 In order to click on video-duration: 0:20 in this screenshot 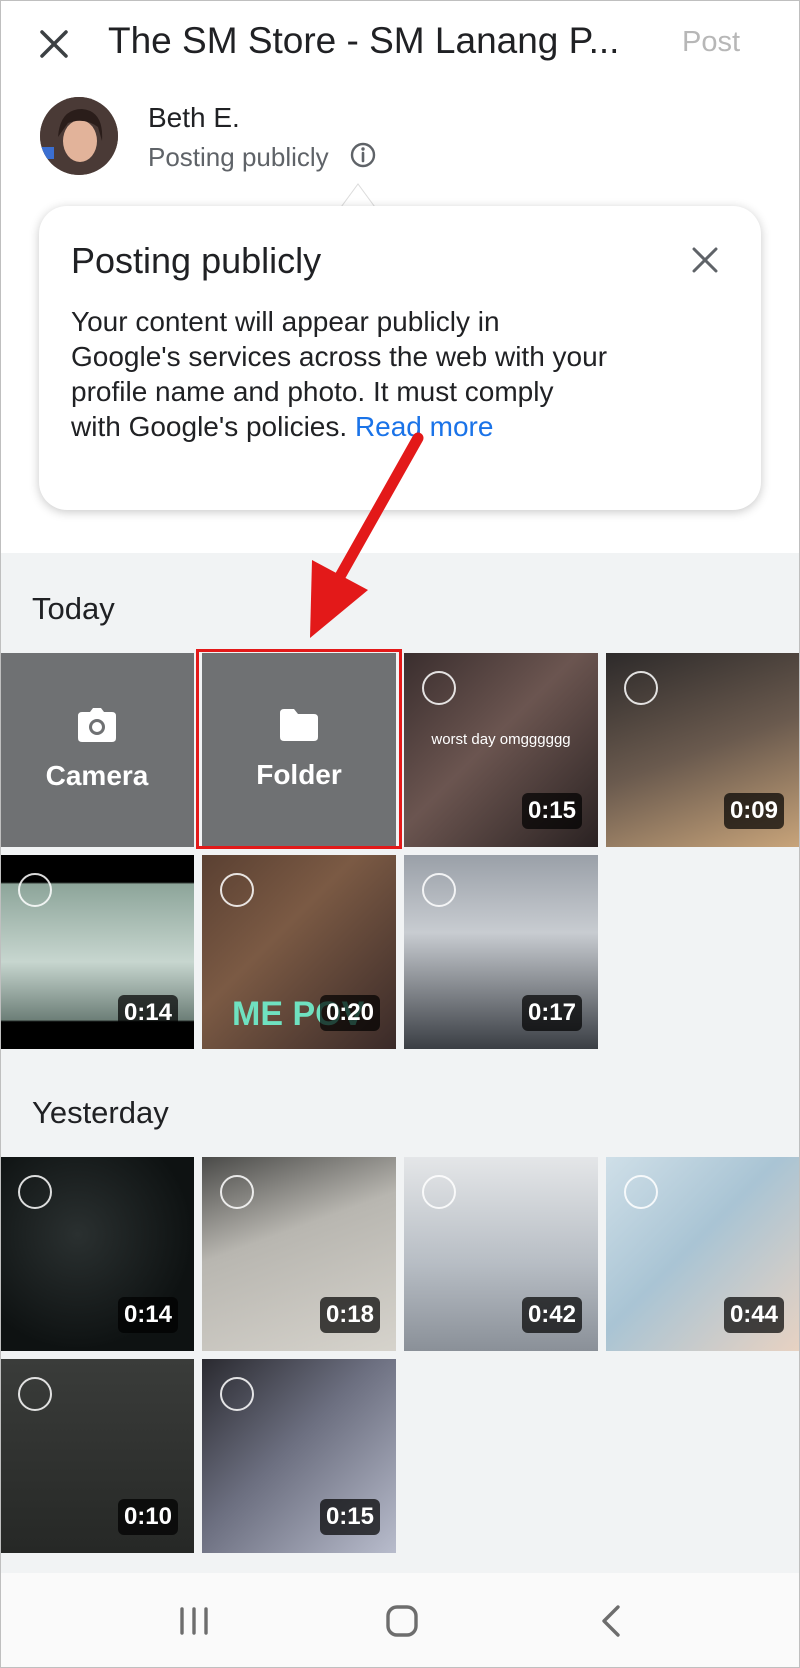, I will do `click(349, 1013)`.